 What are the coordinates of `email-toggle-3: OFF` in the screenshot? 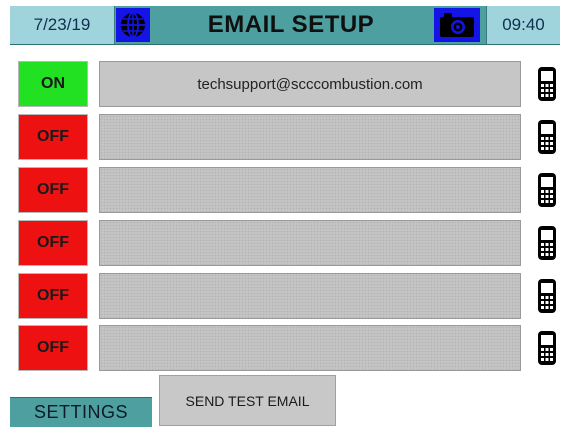 It's located at (53, 190).